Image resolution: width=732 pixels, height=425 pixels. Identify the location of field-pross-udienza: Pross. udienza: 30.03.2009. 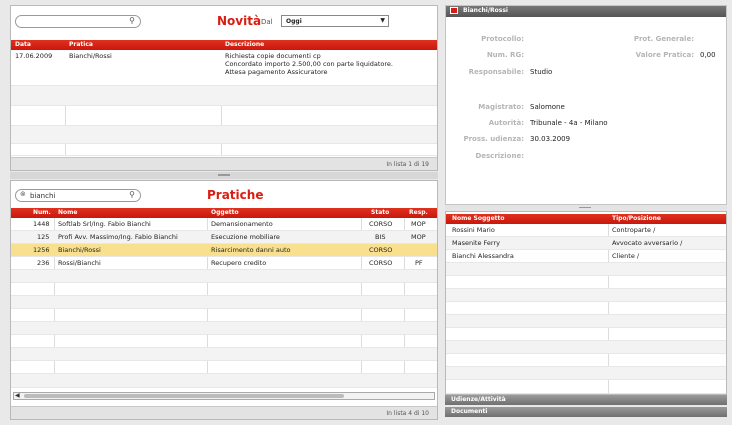
(517, 139).